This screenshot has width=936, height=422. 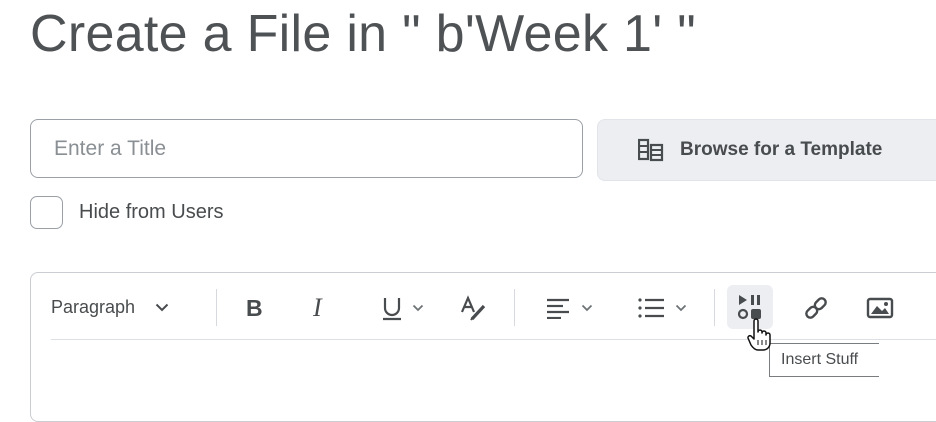 I want to click on title-field, so click(x=306, y=148).